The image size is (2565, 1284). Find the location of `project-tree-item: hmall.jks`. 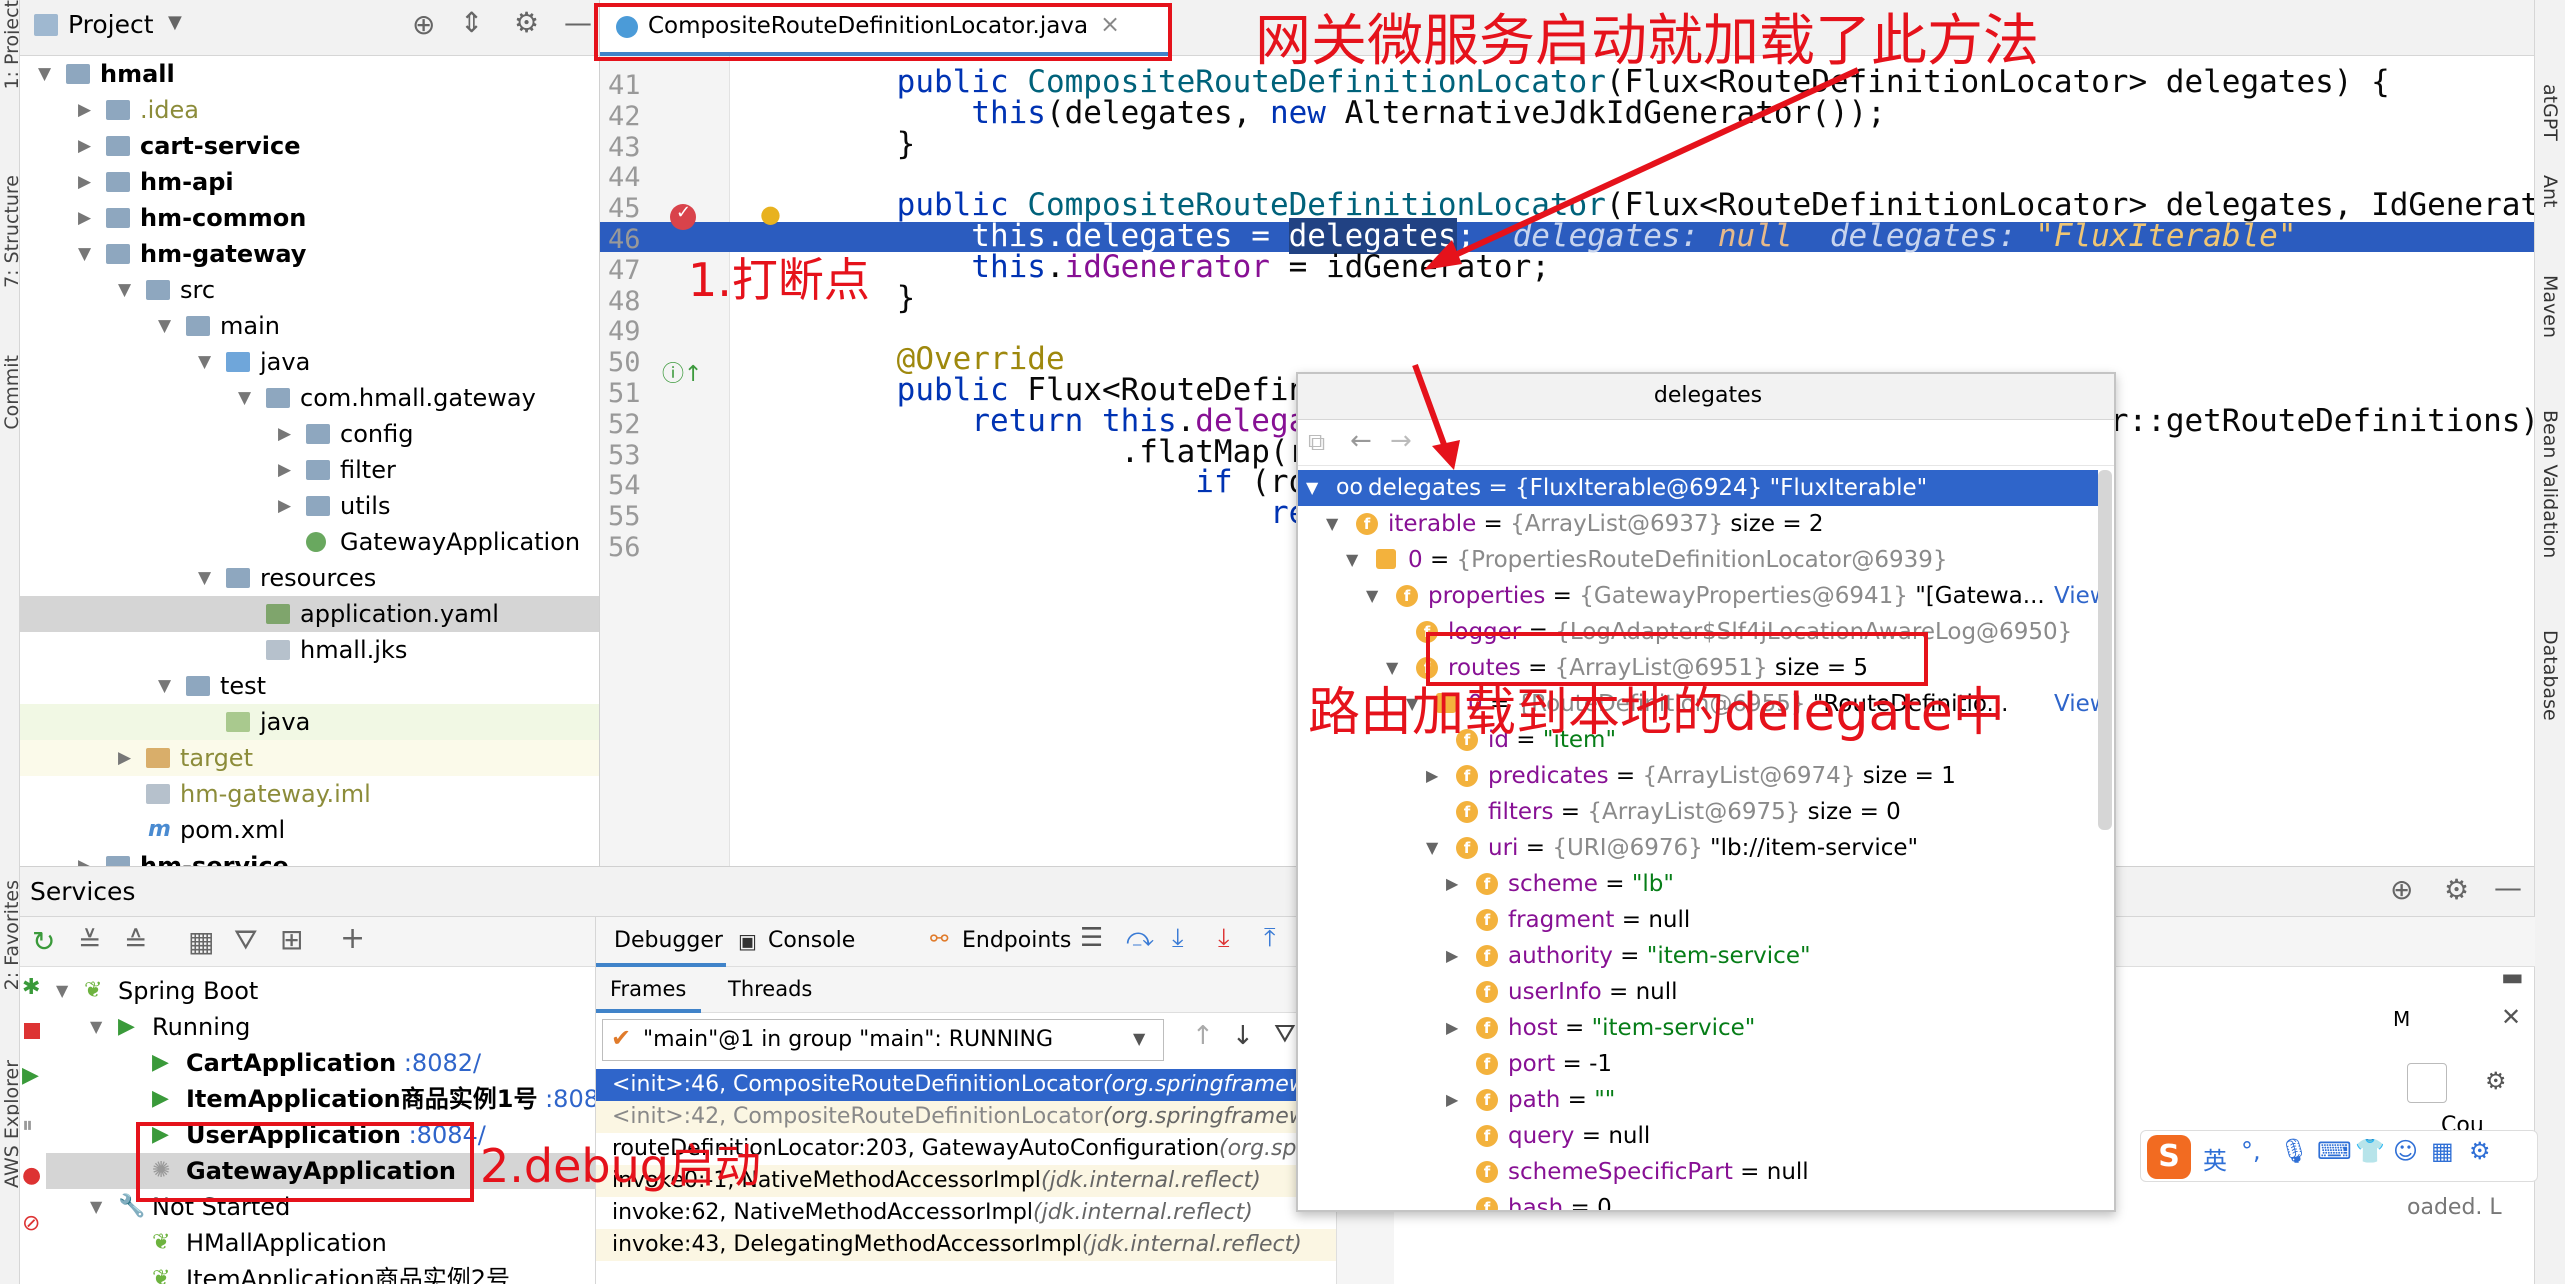

project-tree-item: hmall.jks is located at coordinates (309, 650).